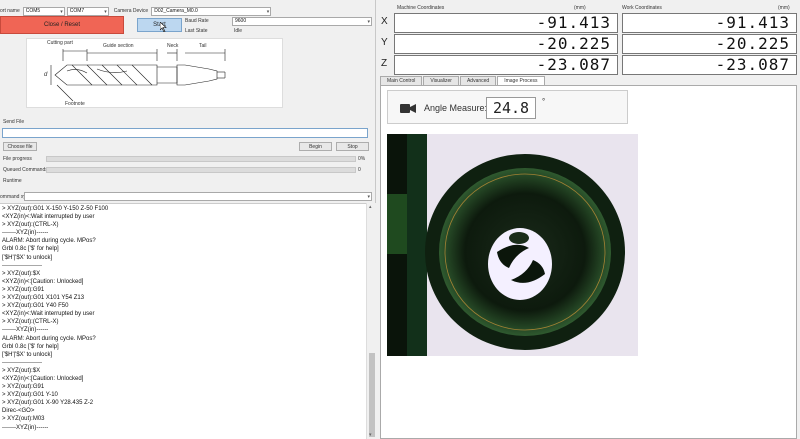  I want to click on console-line: > XYZ(out):G01 X-150 Y-150 Z-50 F100, so click(55, 209).